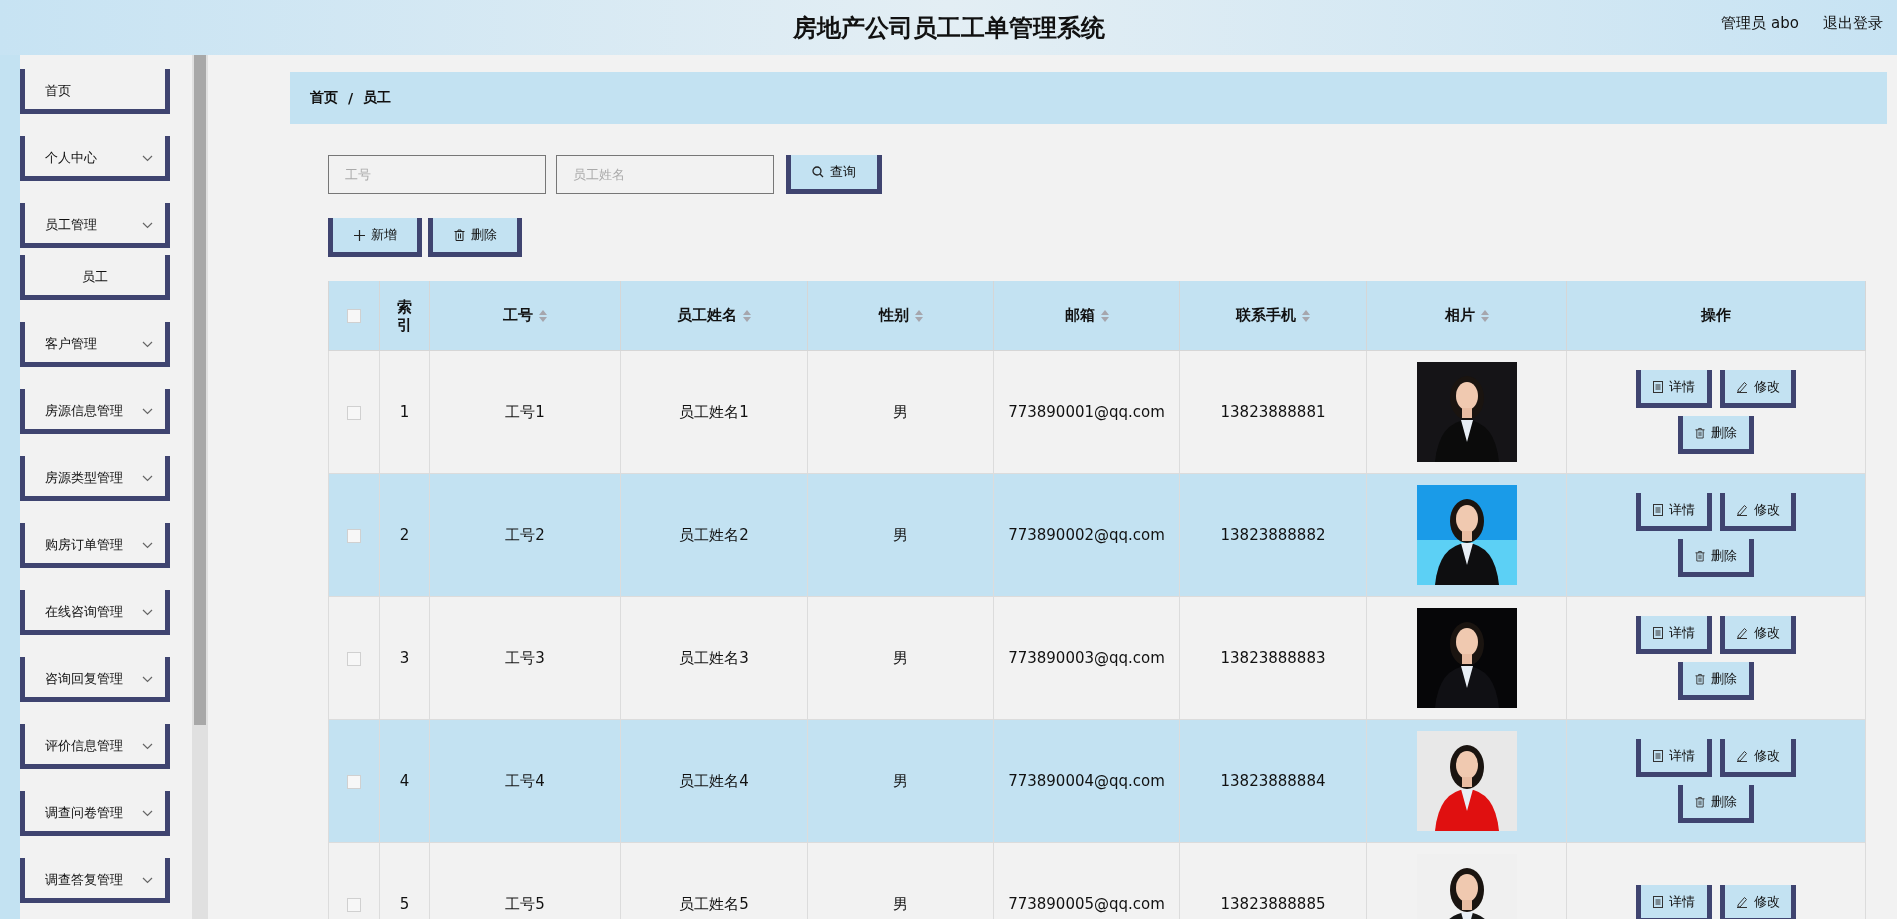  What do you see at coordinates (1273, 412) in the screenshot?
I see `table-cell: 13823888881` at bounding box center [1273, 412].